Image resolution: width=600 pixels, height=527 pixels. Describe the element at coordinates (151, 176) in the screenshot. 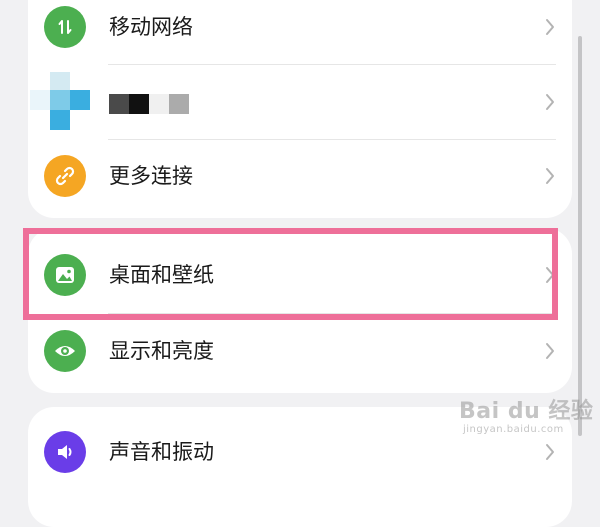

I see `more-connections-label: 更多连接` at that location.